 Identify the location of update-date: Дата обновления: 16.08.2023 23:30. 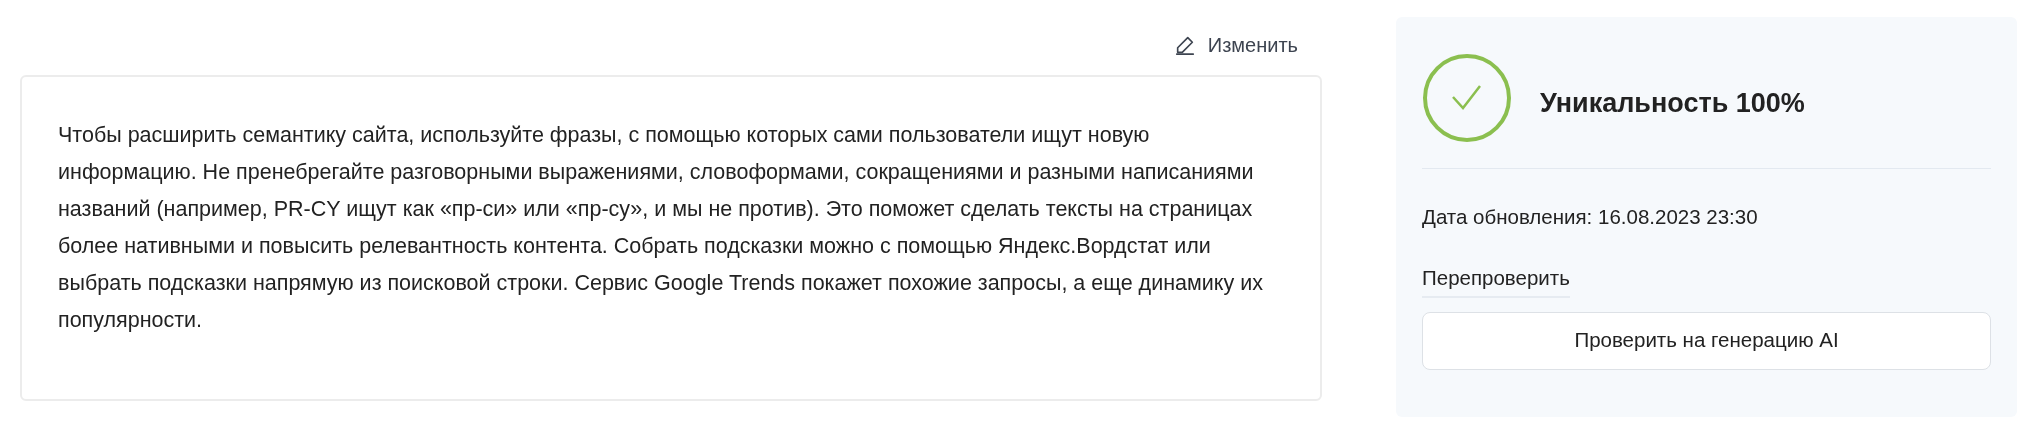
(1590, 217).